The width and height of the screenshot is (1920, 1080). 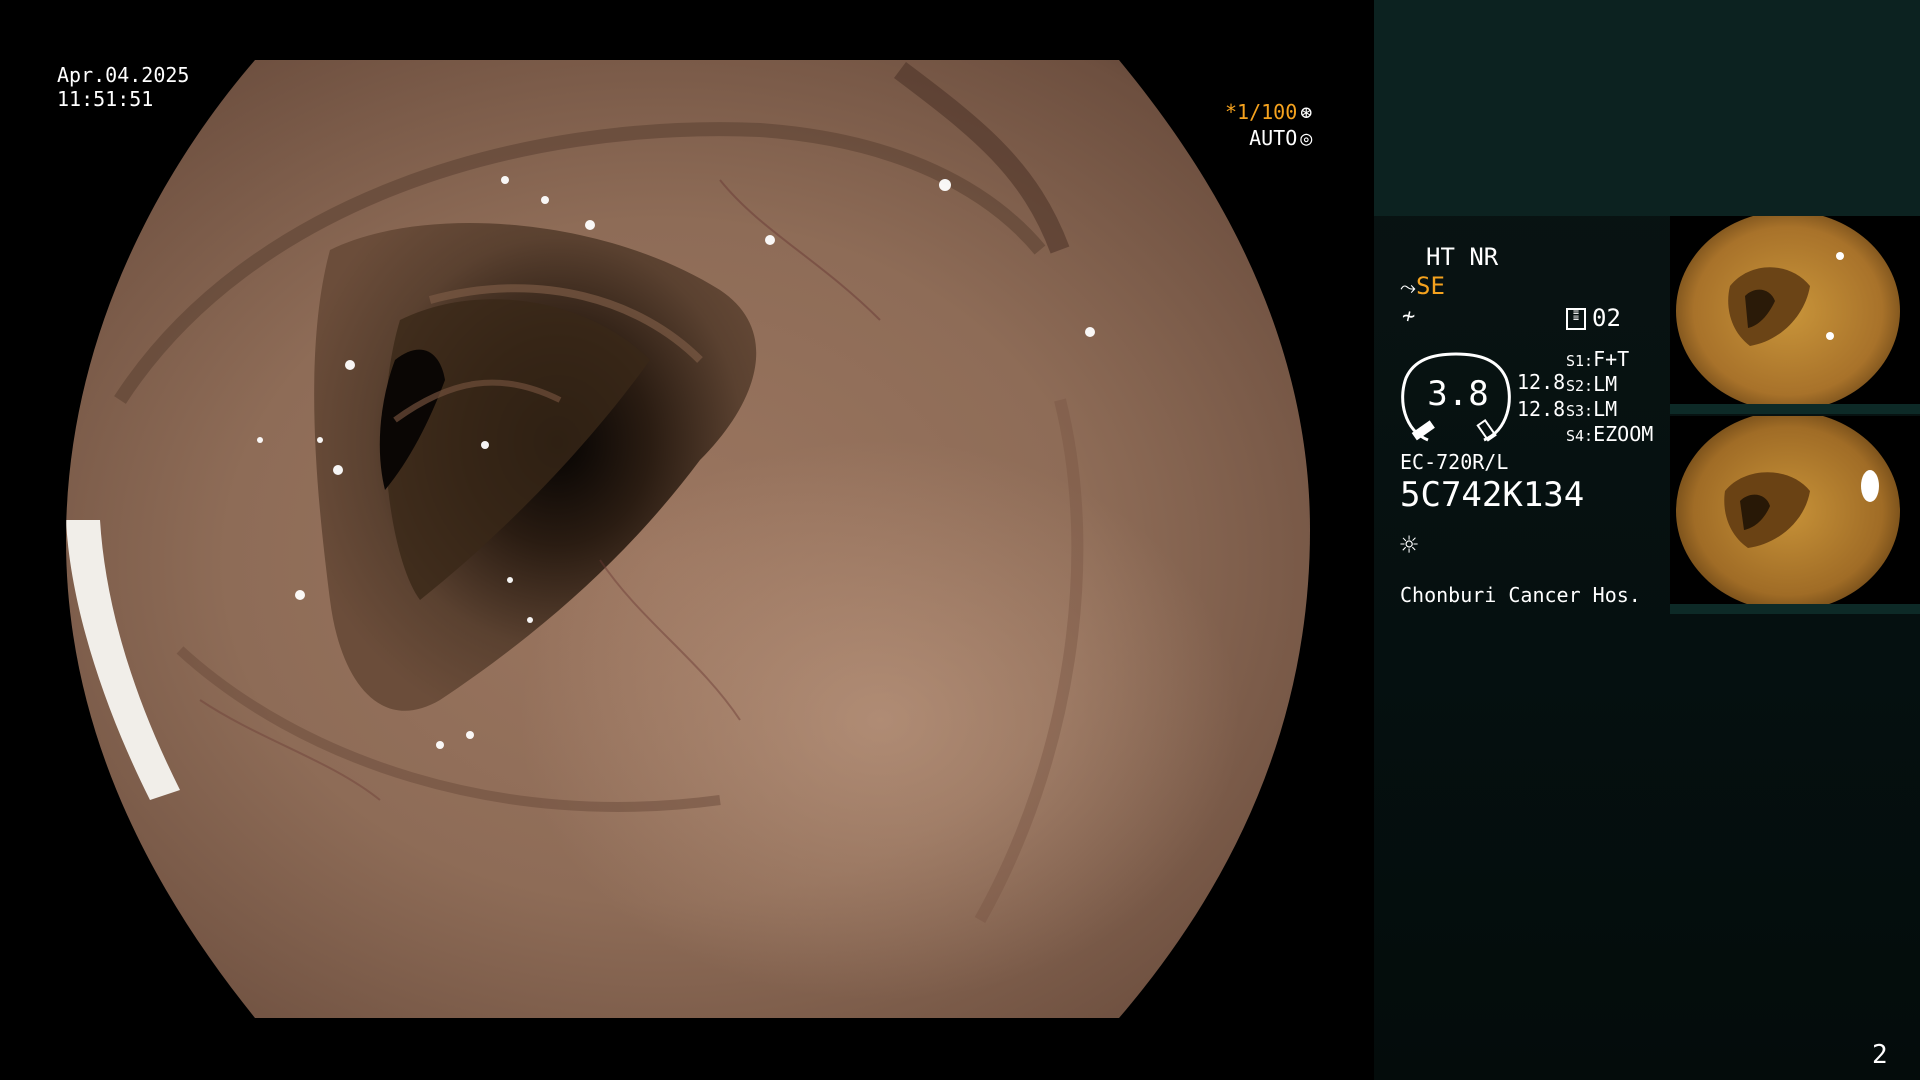 I want to click on aperture-icon: ⊛, so click(x=1306, y=112).